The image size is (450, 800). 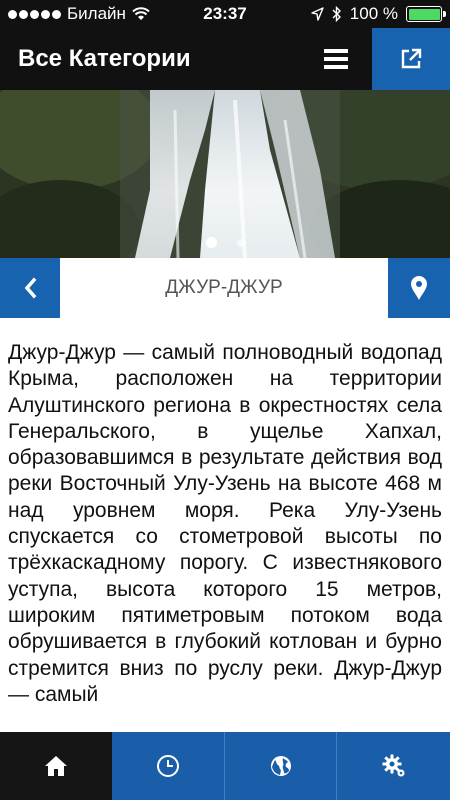 I want to click on tab-settings, so click(x=393, y=766).